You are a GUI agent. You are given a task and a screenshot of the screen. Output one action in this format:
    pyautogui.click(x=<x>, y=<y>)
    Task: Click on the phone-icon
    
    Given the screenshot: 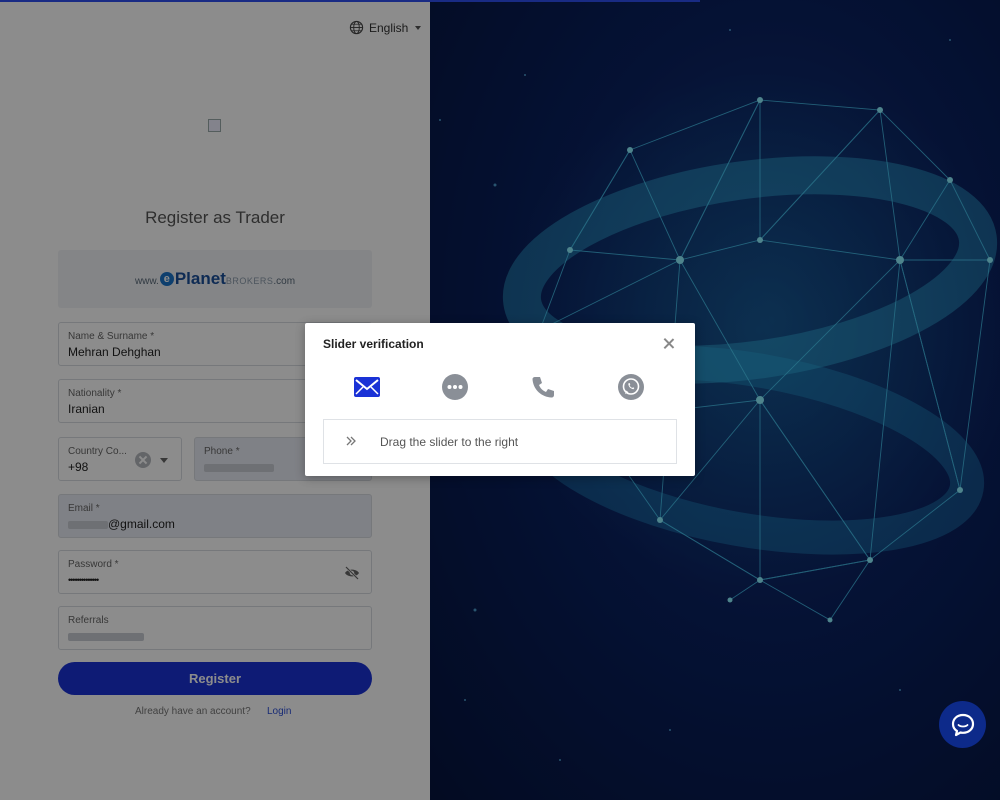 What is the action you would take?
    pyautogui.click(x=543, y=387)
    